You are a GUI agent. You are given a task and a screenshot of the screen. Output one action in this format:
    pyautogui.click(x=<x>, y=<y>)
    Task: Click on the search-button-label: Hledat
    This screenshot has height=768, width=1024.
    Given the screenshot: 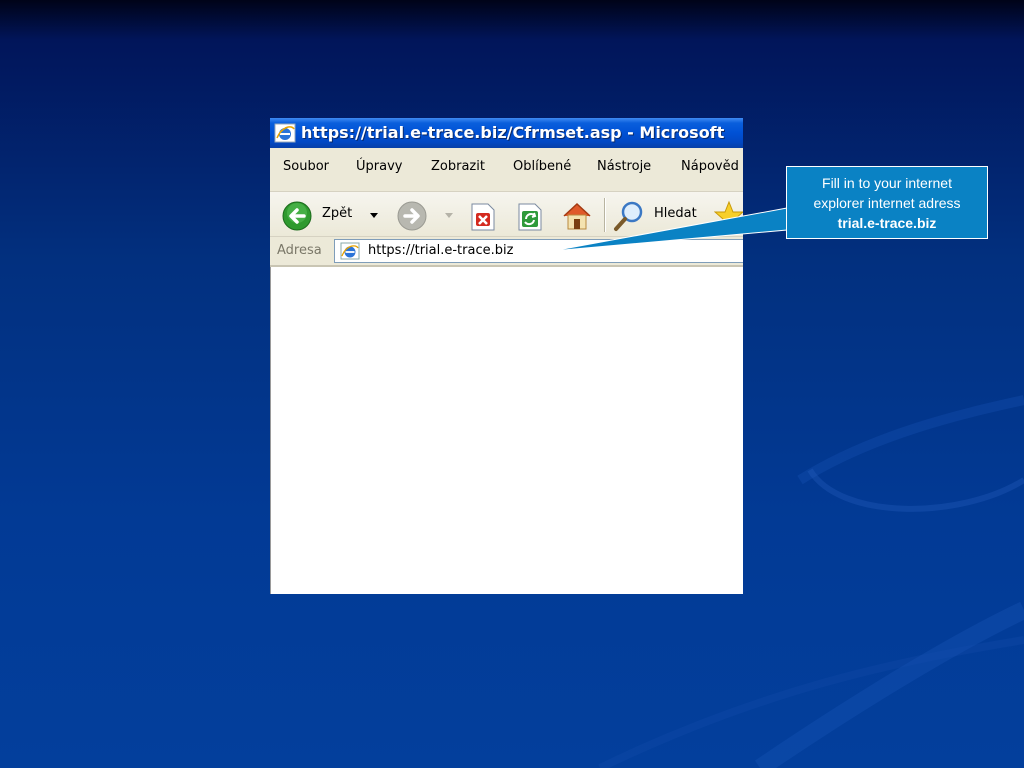 What is the action you would take?
    pyautogui.click(x=675, y=213)
    